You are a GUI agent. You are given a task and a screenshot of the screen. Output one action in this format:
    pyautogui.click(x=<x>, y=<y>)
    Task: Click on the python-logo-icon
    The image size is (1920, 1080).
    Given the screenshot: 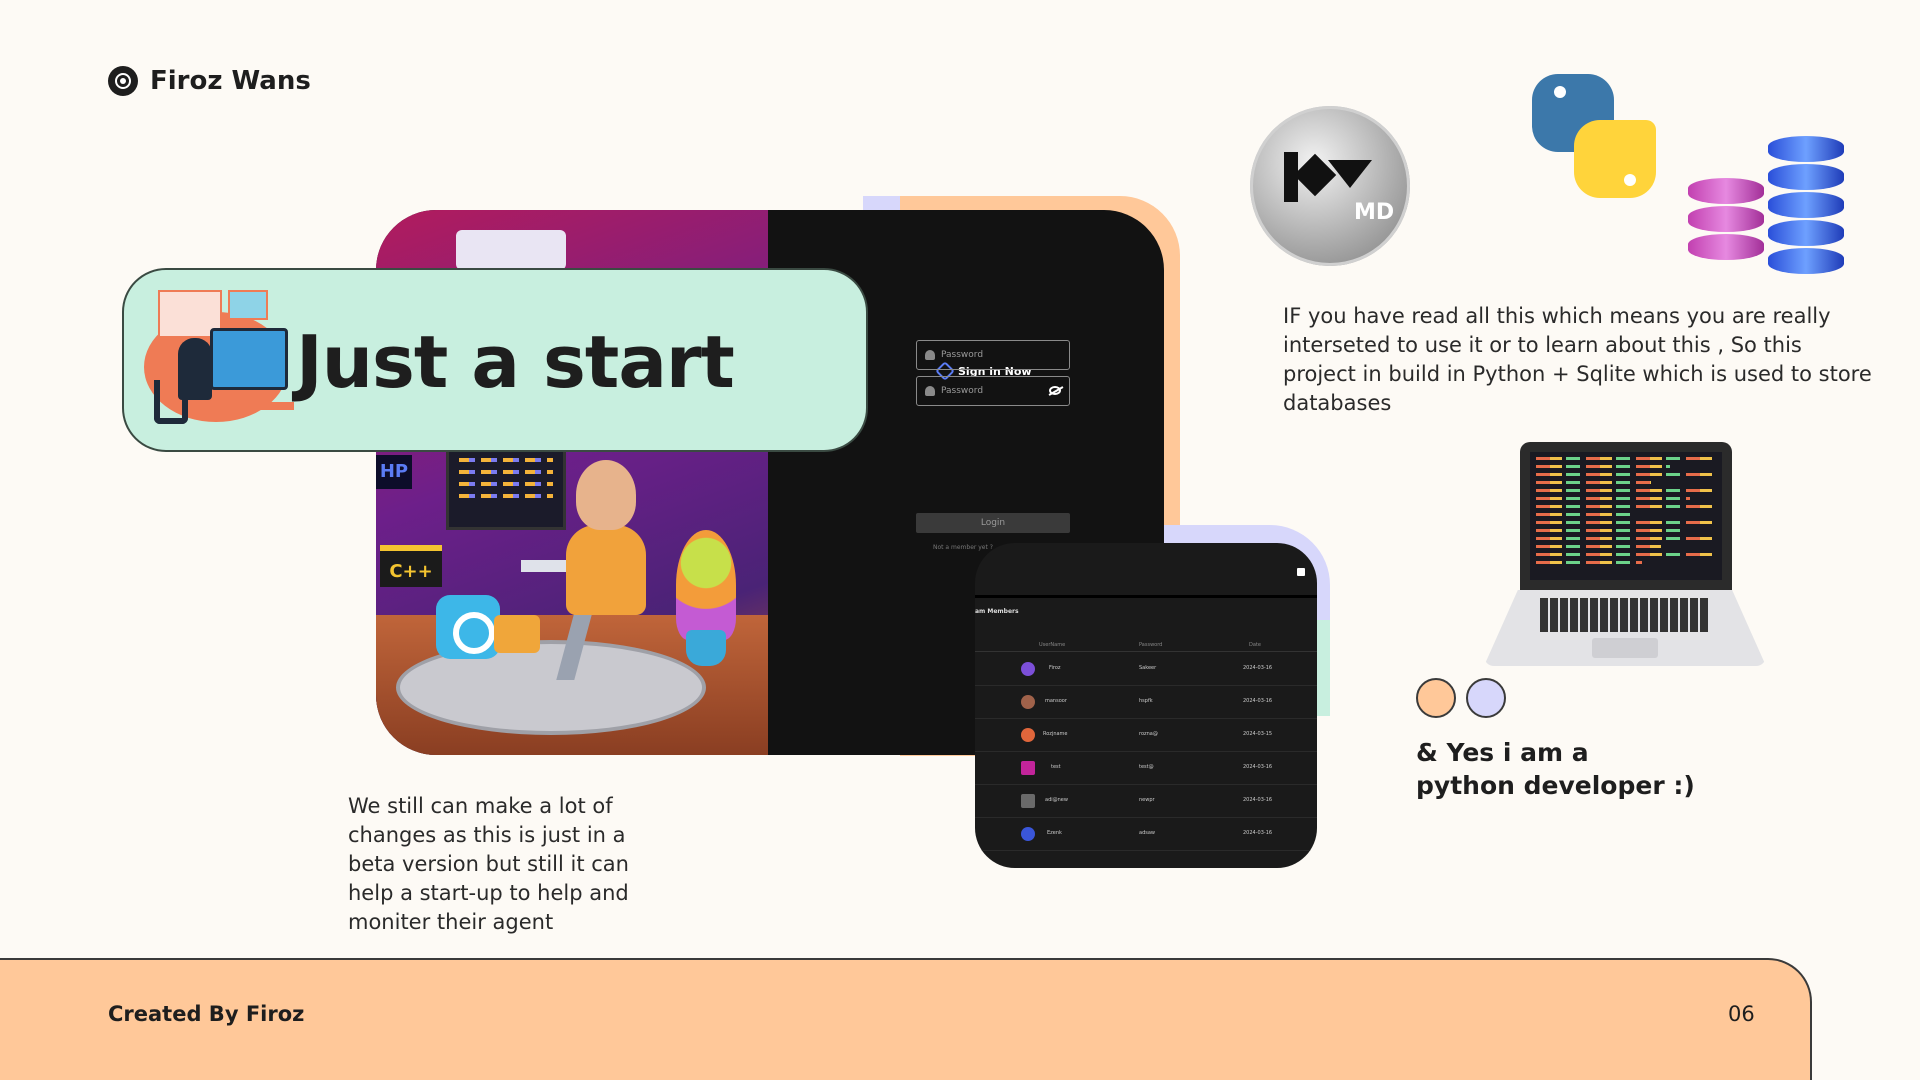 What is the action you would take?
    pyautogui.click(x=1594, y=136)
    